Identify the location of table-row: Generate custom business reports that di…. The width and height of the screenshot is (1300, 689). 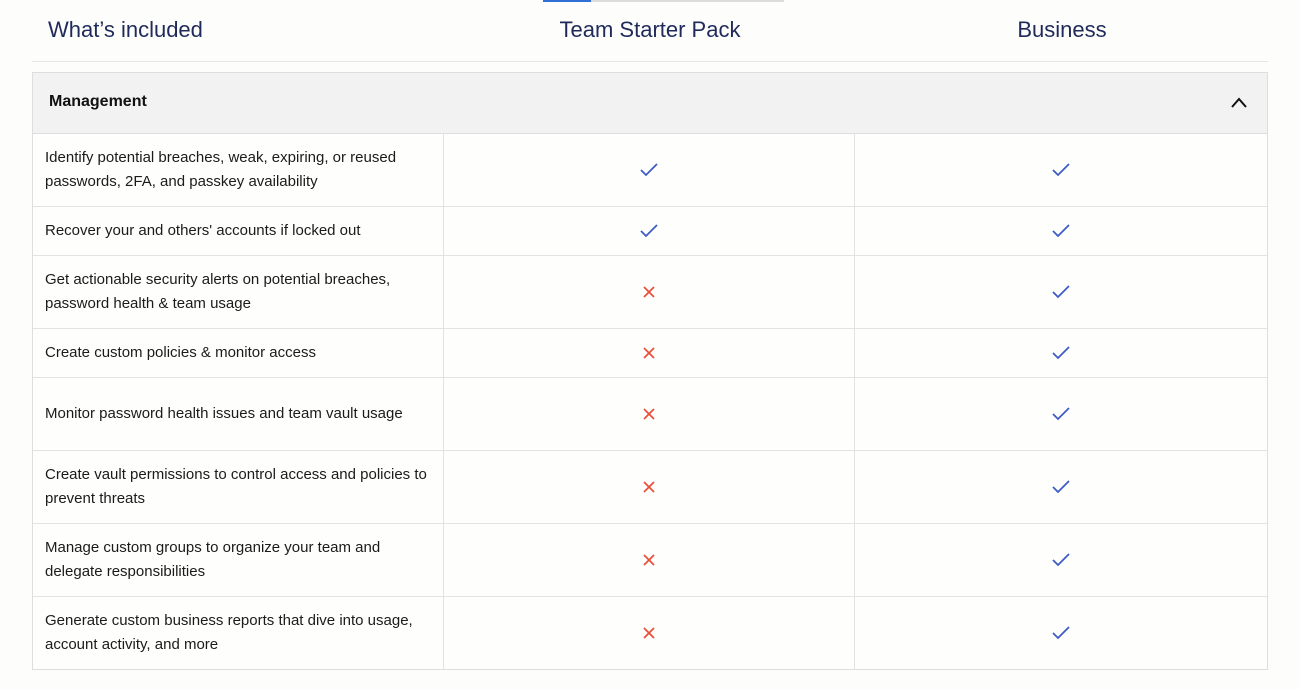
(650, 633).